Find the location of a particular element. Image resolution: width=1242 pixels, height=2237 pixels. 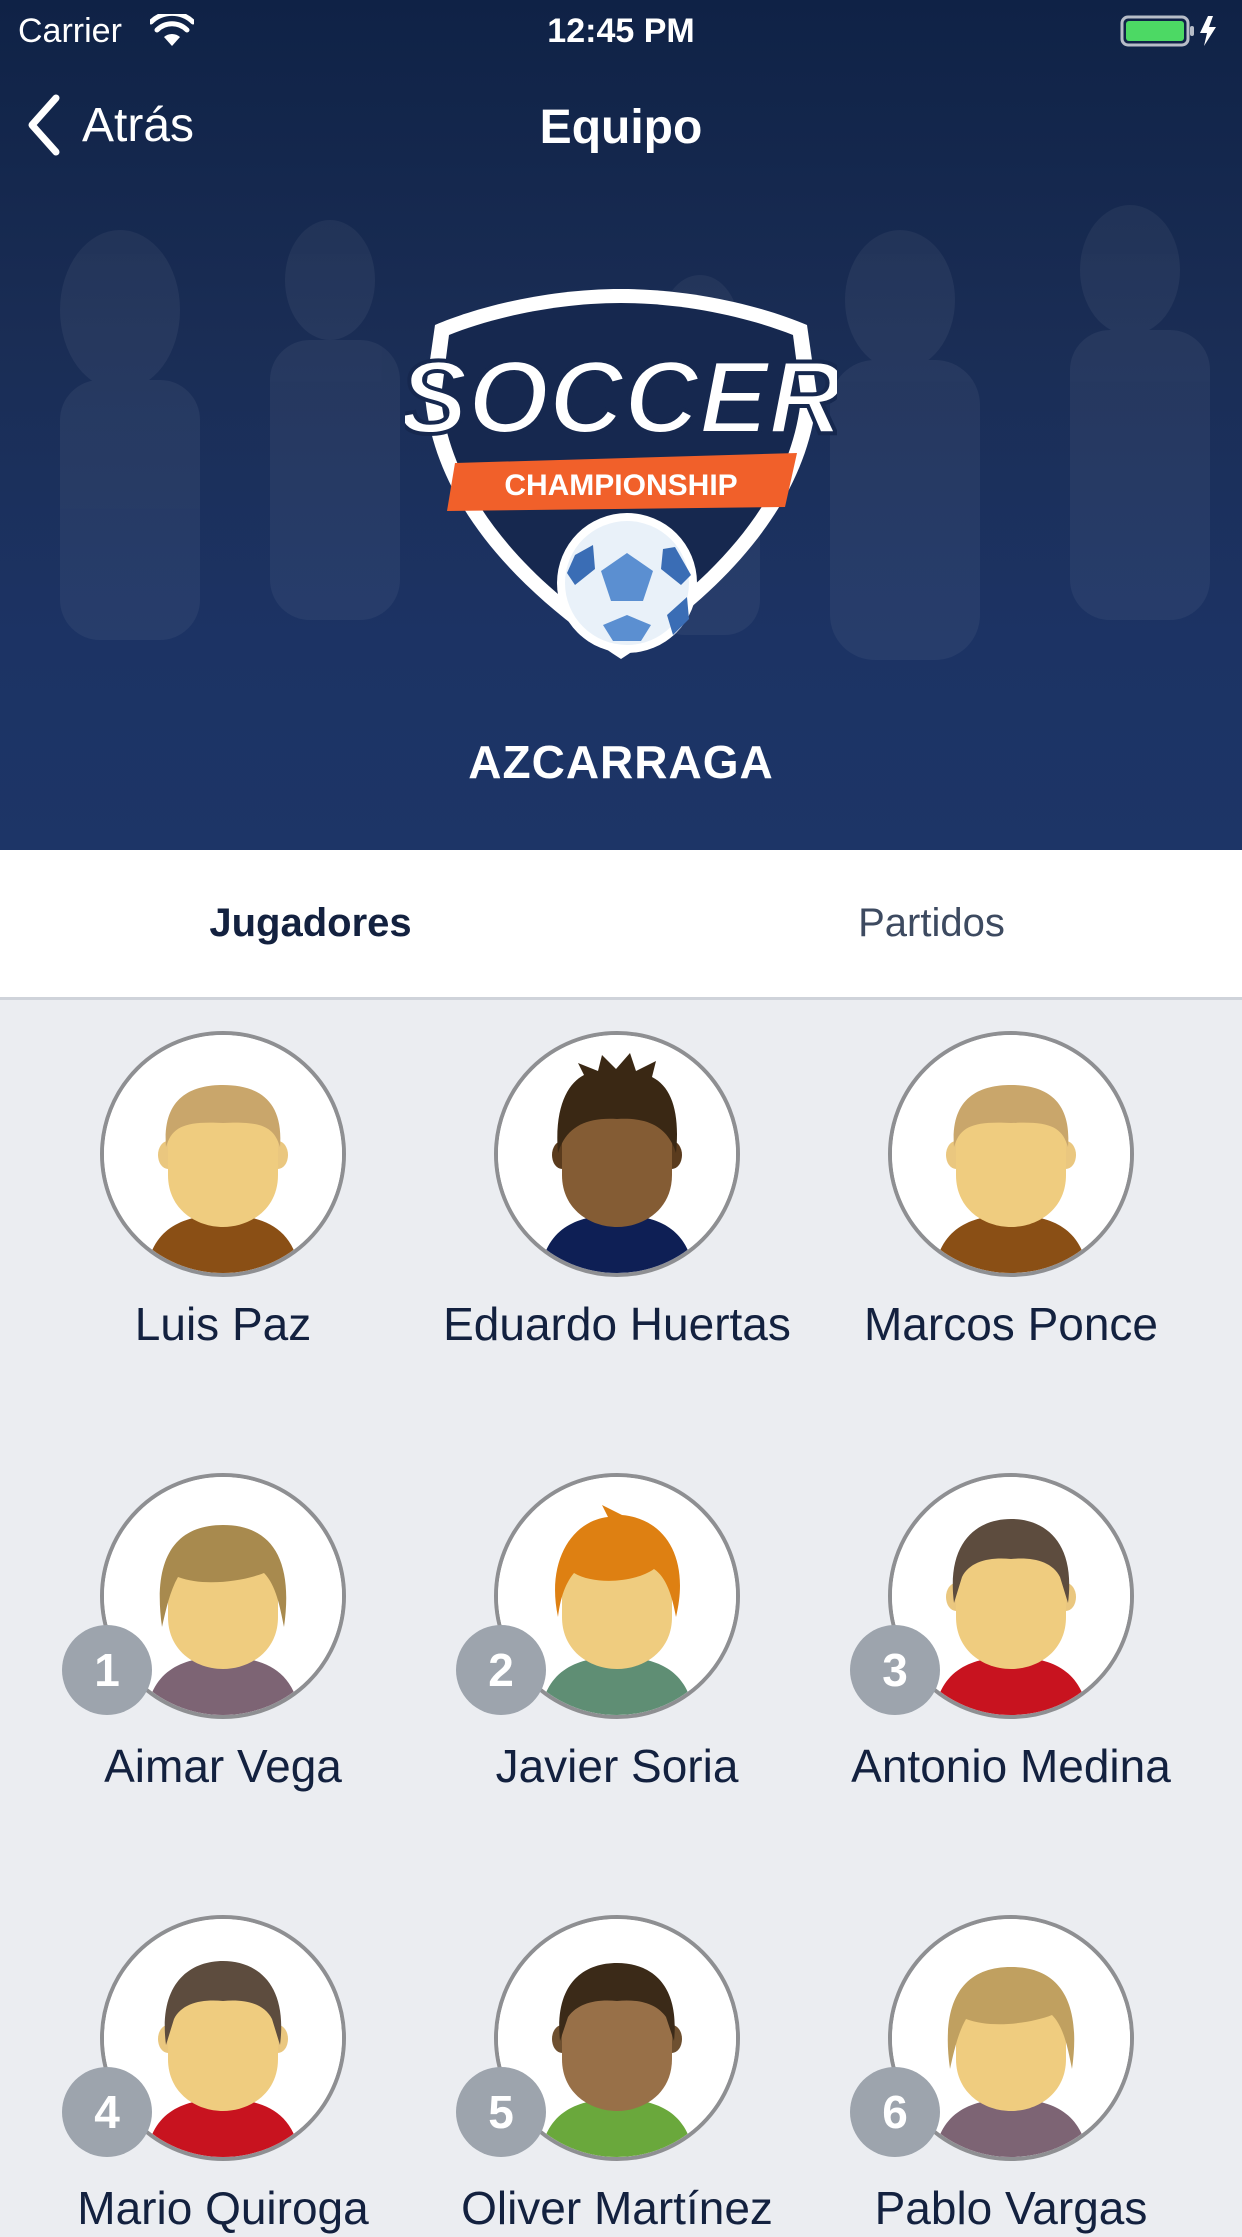

logo-banner: CHAMPIONSHIP is located at coordinates (620, 485).